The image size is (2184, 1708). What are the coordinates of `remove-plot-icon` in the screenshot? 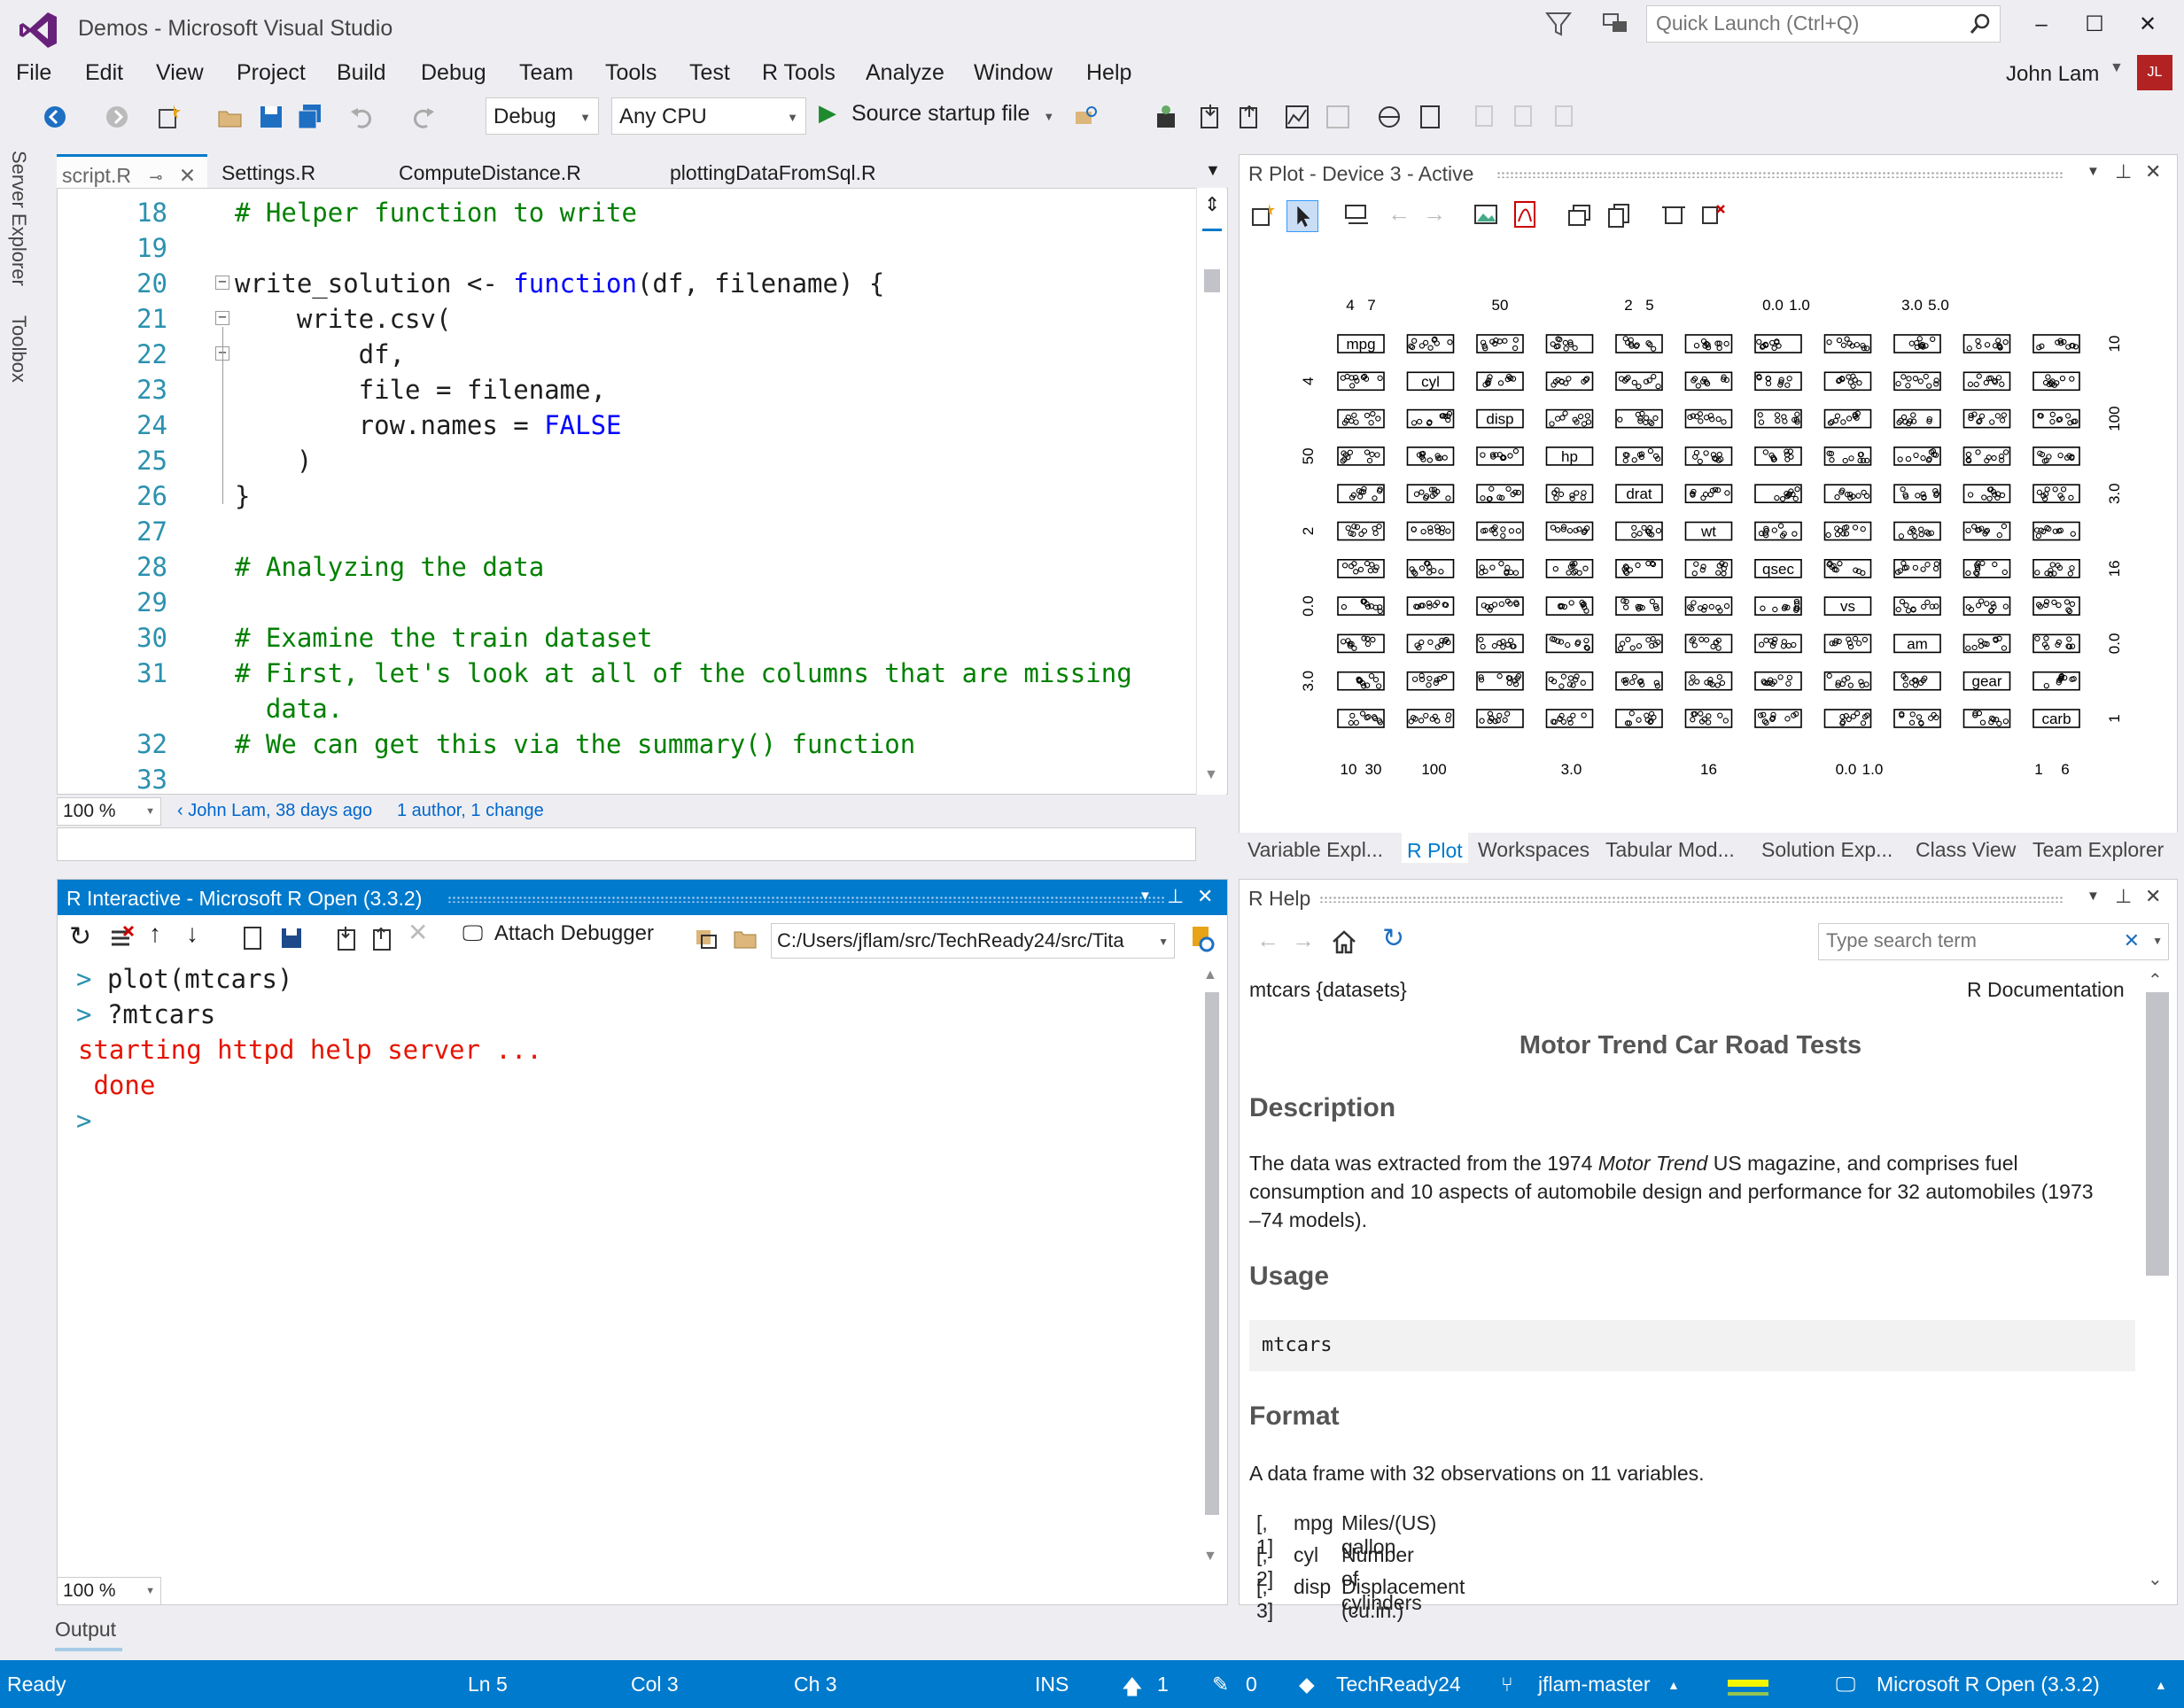 It's located at (1712, 215).